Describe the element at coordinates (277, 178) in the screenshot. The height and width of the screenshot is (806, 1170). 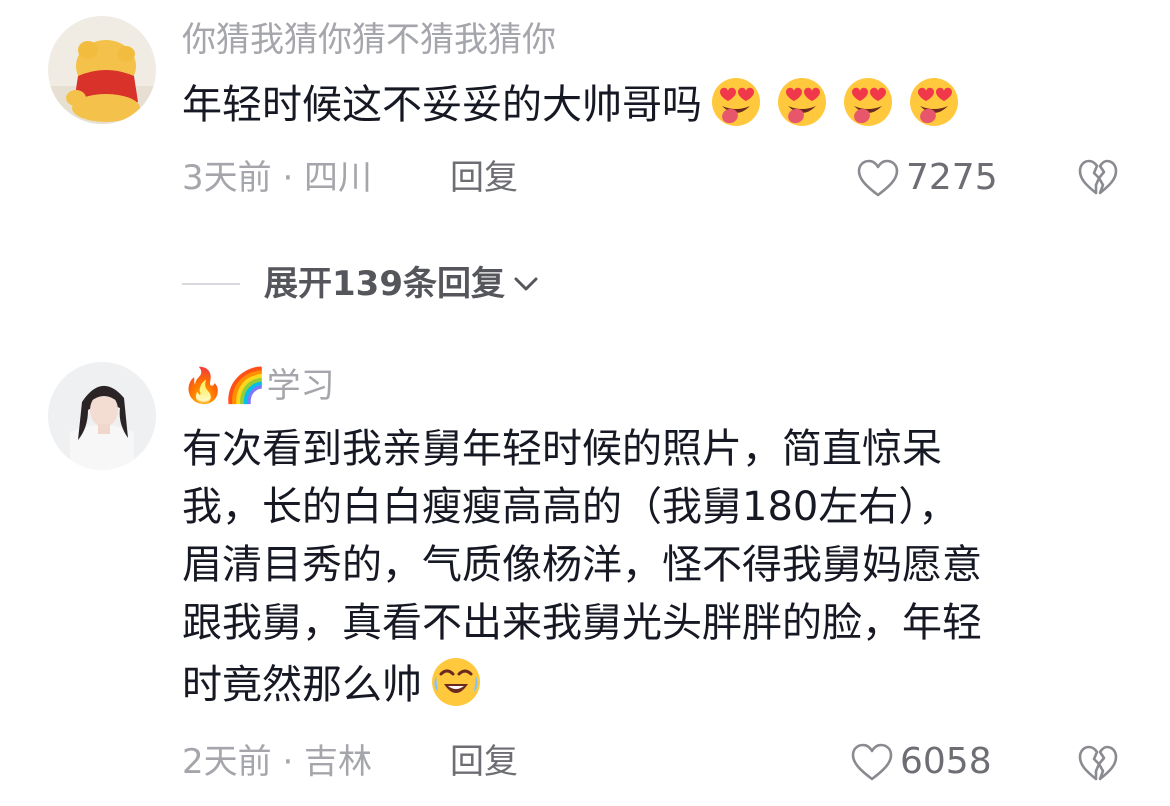
I see `comment-meta: 3天前 · 四川` at that location.